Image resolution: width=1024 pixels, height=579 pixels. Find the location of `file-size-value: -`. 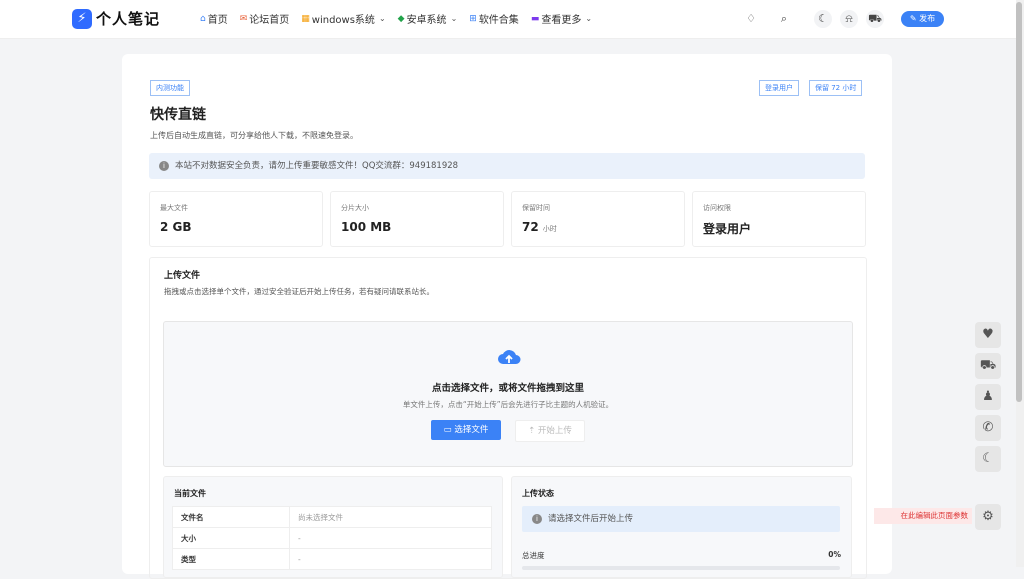

file-size-value: - is located at coordinates (390, 538).